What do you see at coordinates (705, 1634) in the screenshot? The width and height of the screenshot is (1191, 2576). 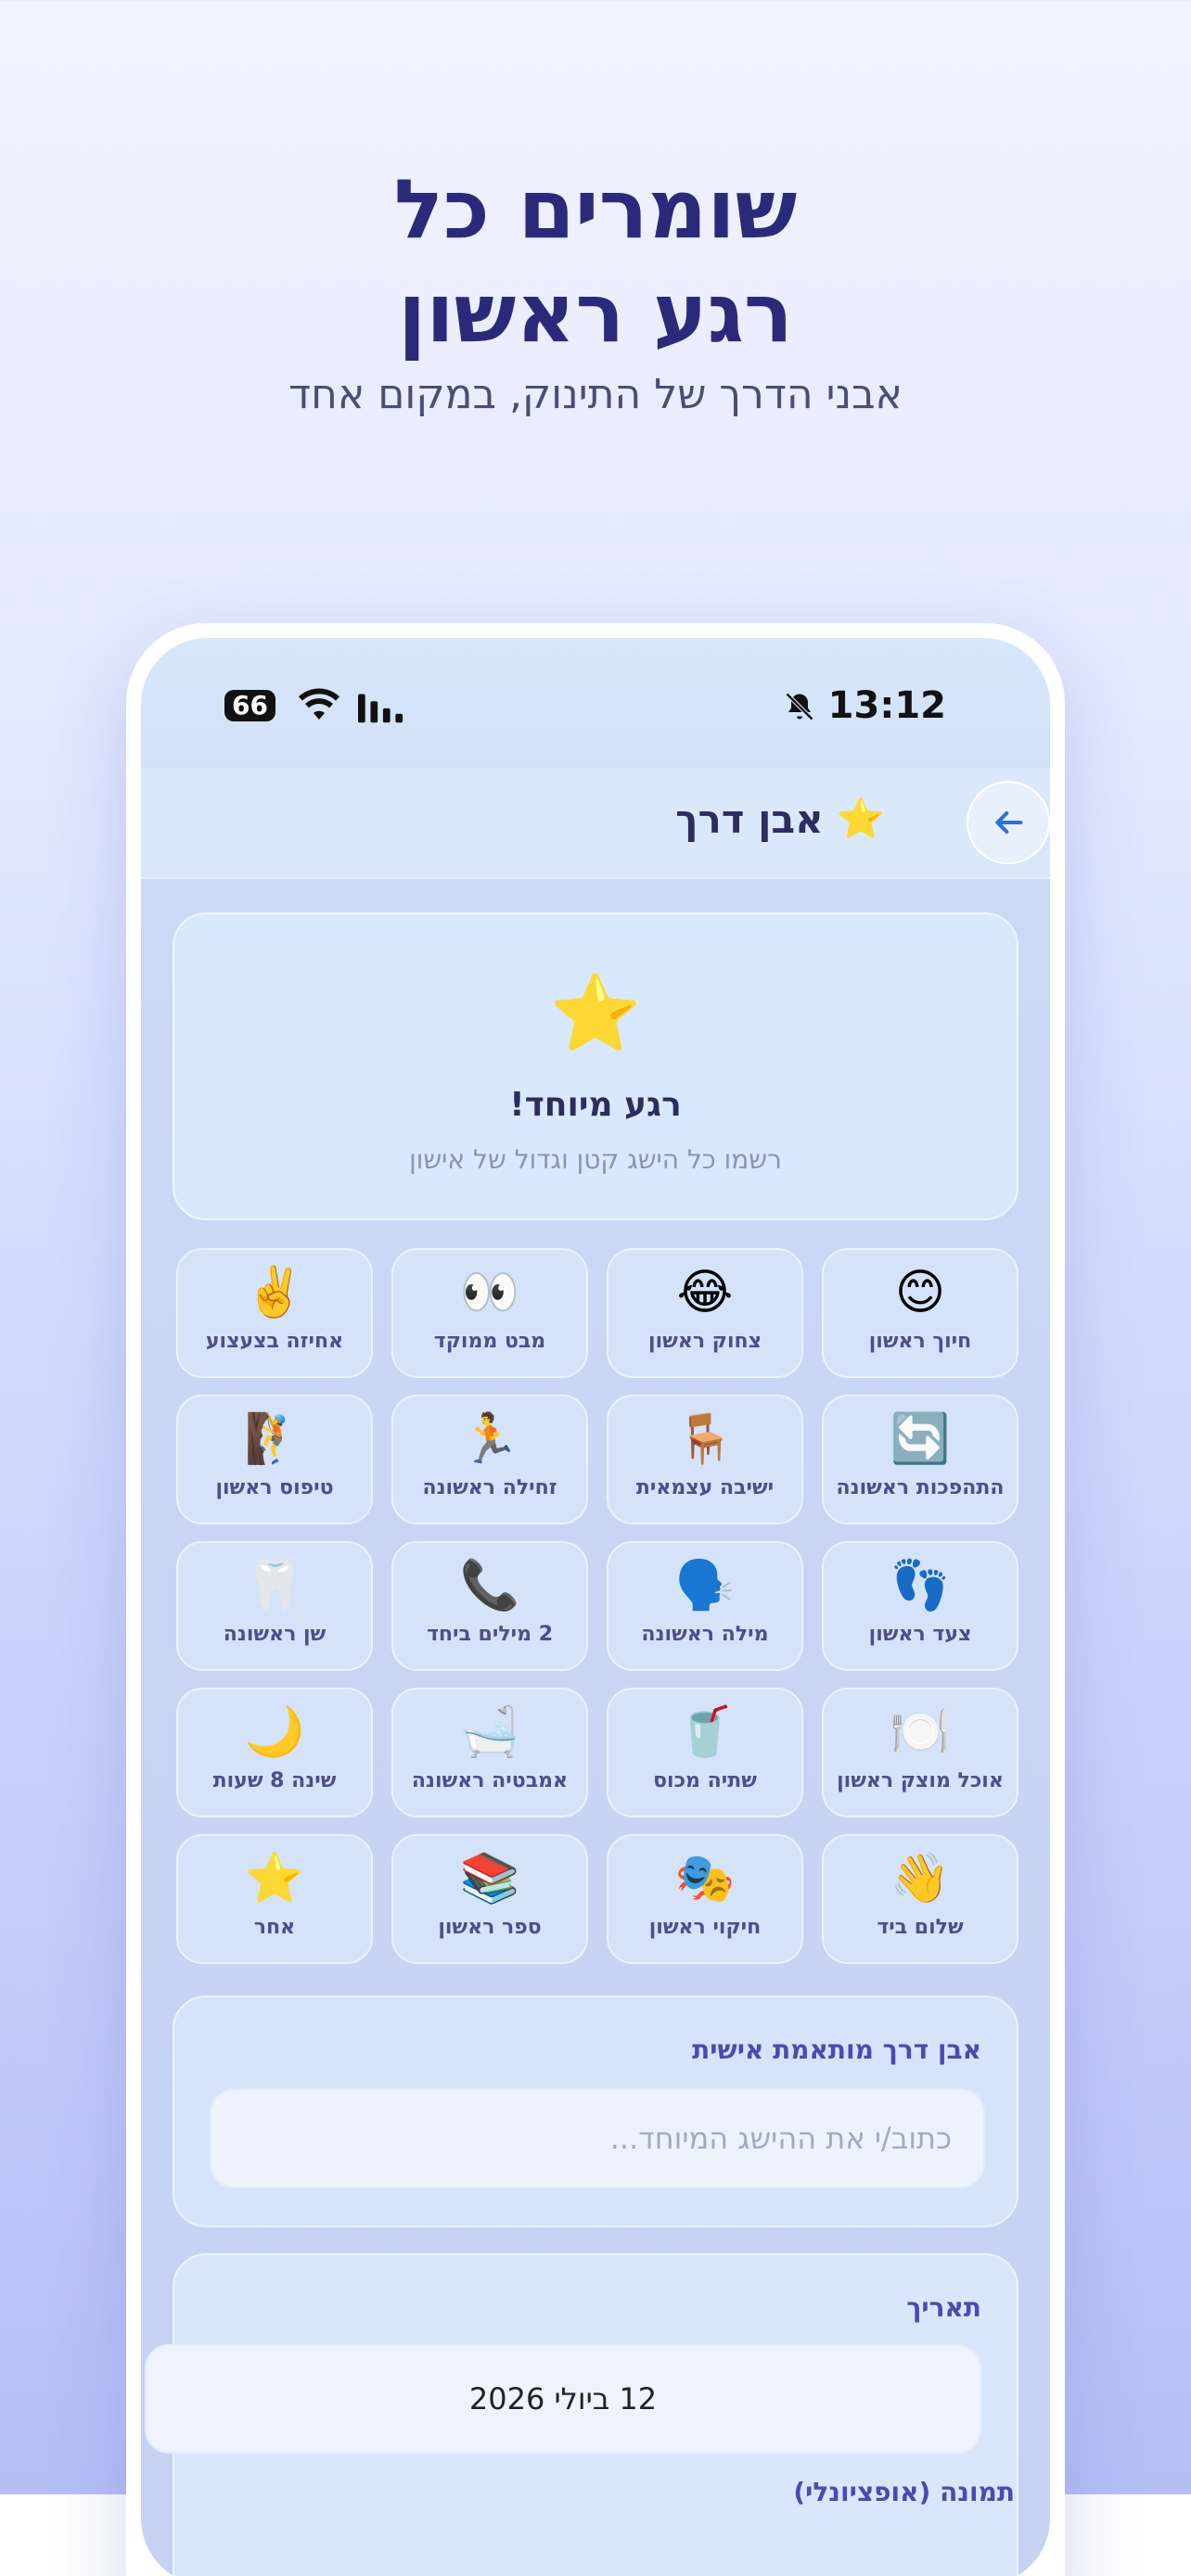 I see `milestone-label: מילה ראשונה` at bounding box center [705, 1634].